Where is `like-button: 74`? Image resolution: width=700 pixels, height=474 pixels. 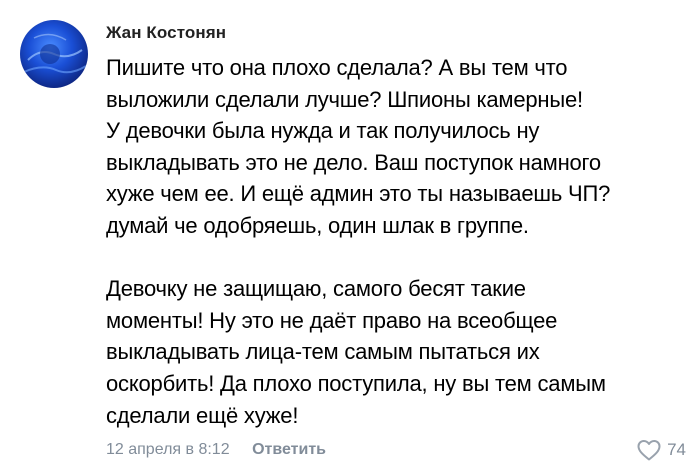 like-button: 74 is located at coordinates (661, 450).